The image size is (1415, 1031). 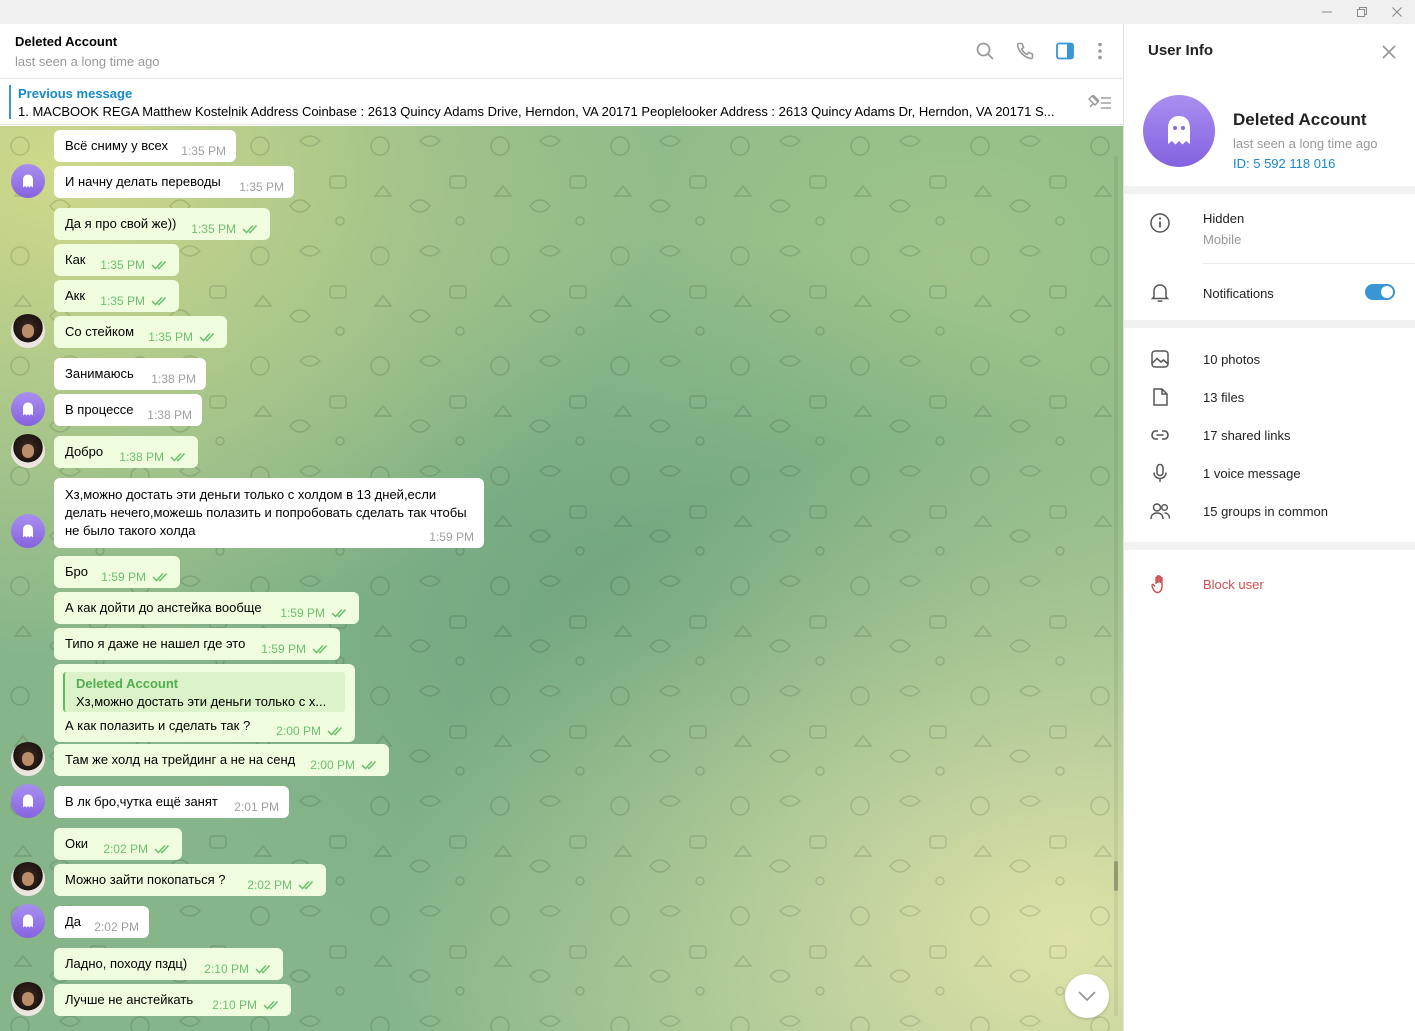 I want to click on window-titlebar, so click(x=707, y=12).